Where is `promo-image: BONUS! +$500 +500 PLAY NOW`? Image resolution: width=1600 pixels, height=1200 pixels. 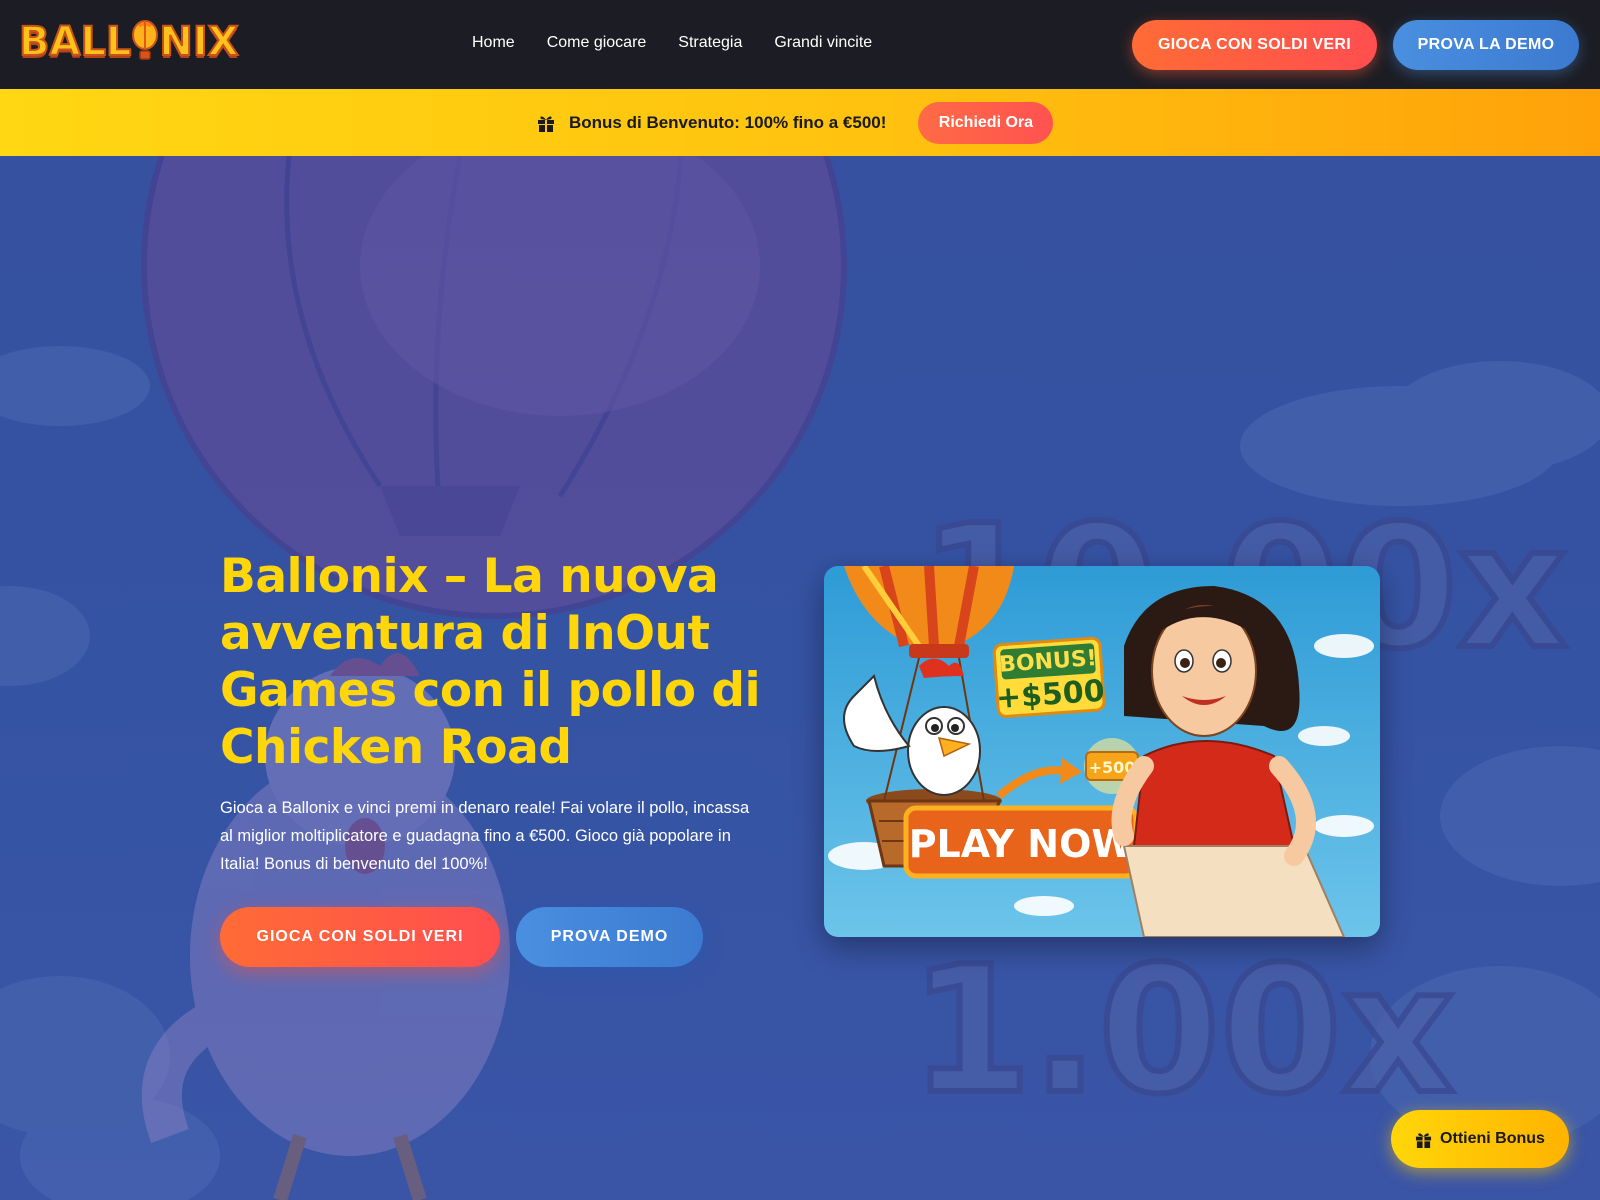
promo-image: BONUS! +$500 +500 PLAY NOW is located at coordinates (1102, 751).